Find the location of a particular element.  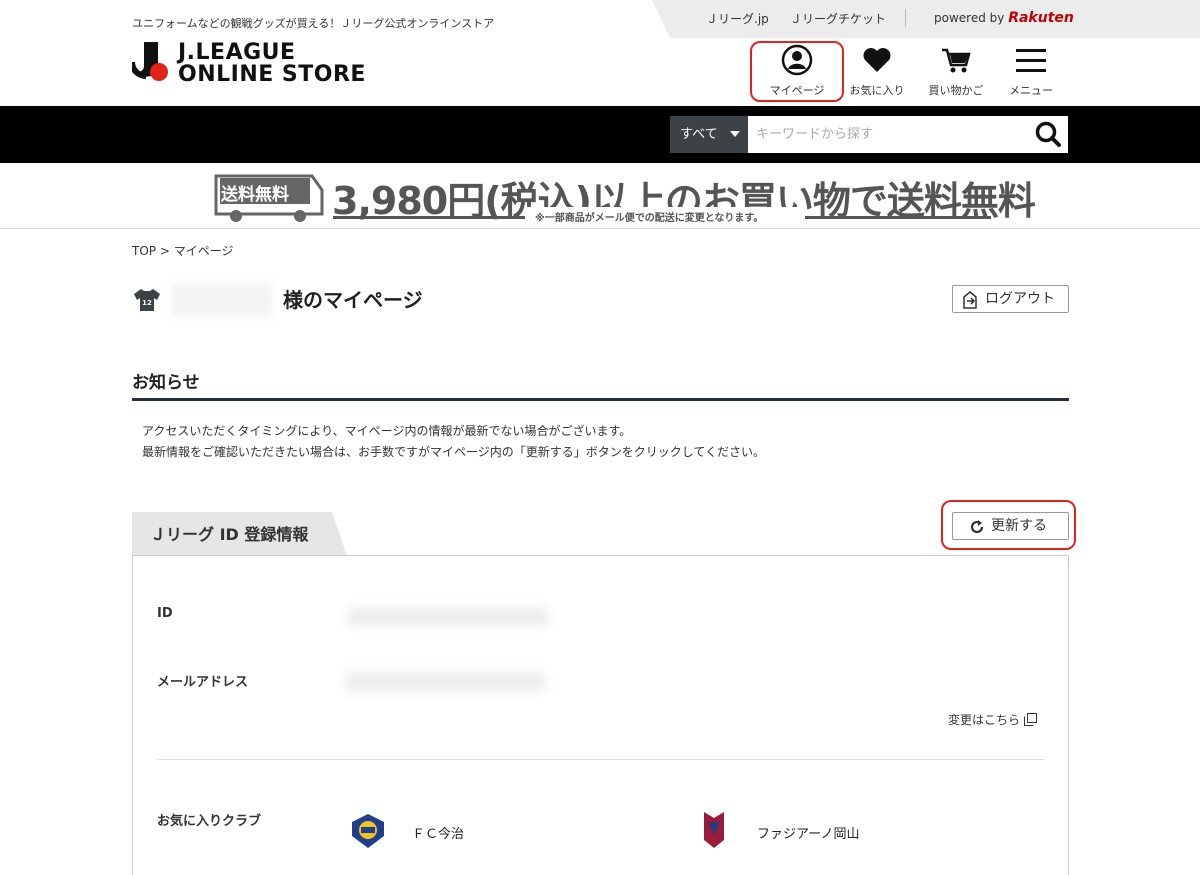

page-title: 様のマイページ is located at coordinates (353, 300).